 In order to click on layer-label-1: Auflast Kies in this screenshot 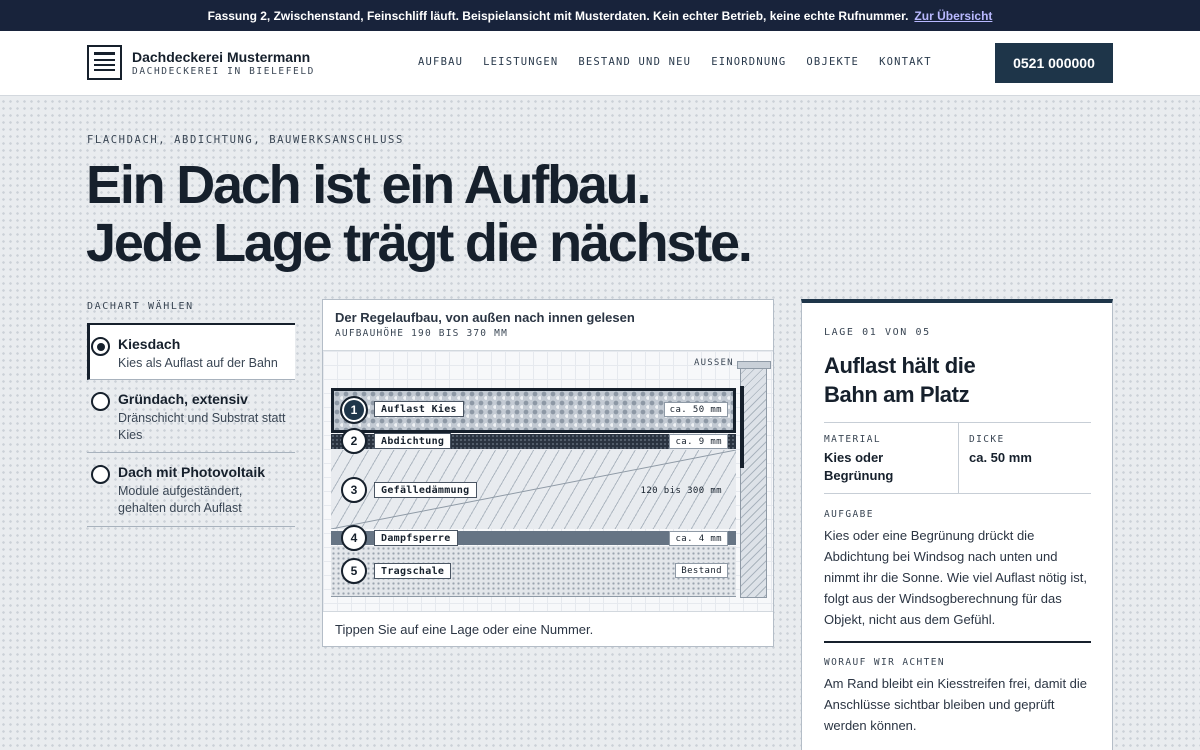, I will do `click(419, 409)`.